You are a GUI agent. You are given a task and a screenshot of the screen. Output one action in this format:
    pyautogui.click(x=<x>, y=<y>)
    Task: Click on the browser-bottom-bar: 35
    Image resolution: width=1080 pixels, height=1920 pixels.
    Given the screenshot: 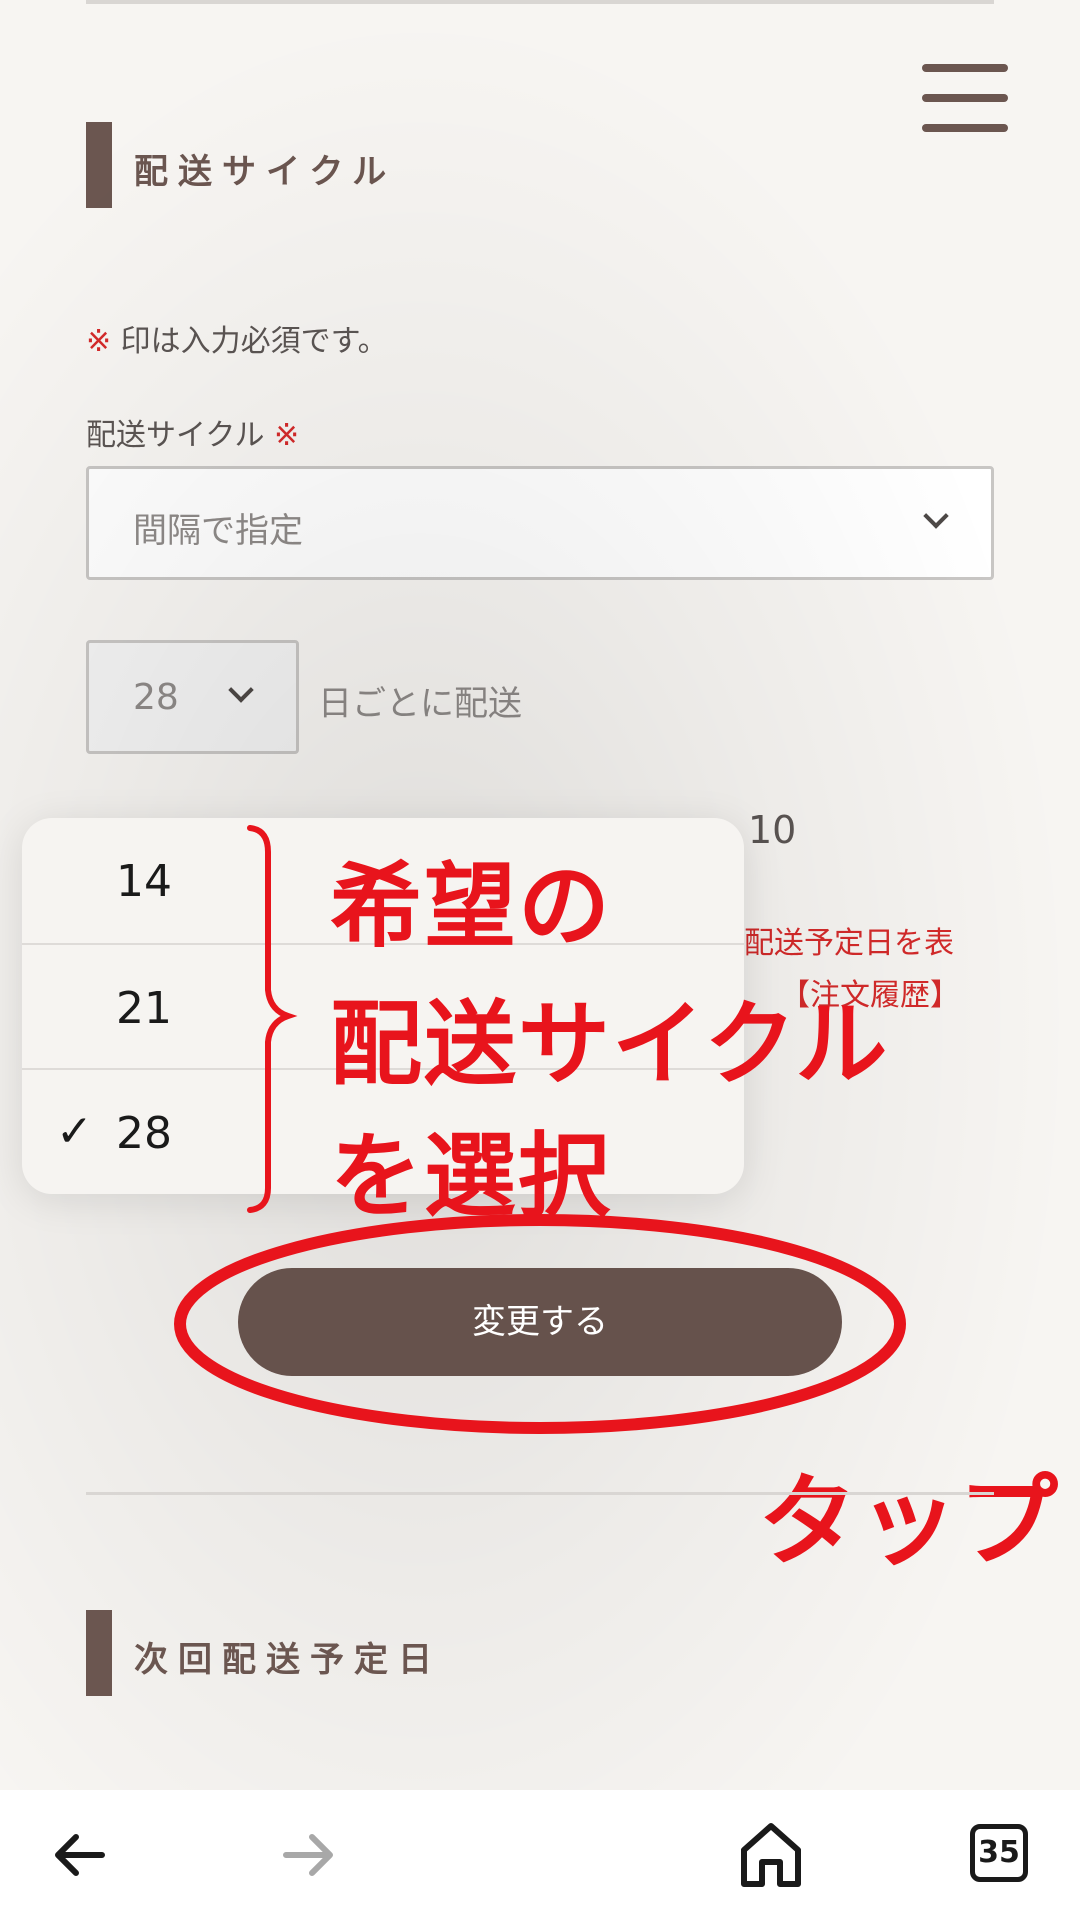 What is the action you would take?
    pyautogui.click(x=540, y=1855)
    